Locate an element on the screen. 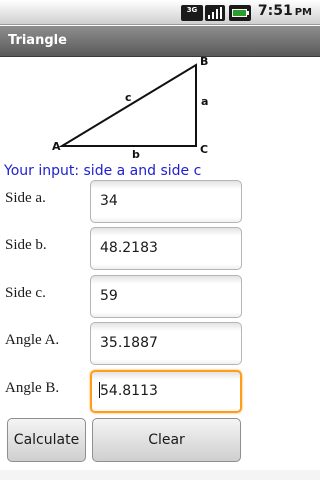  bottom-strip is located at coordinates (160, 475).